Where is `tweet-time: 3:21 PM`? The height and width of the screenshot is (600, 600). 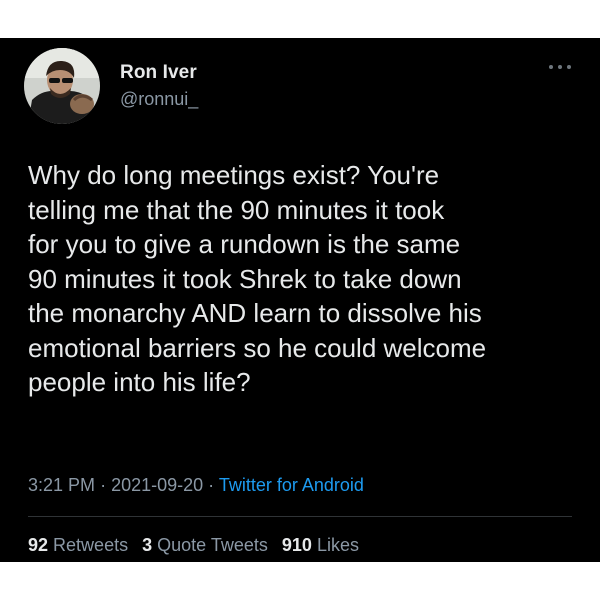
tweet-time: 3:21 PM is located at coordinates (61, 485).